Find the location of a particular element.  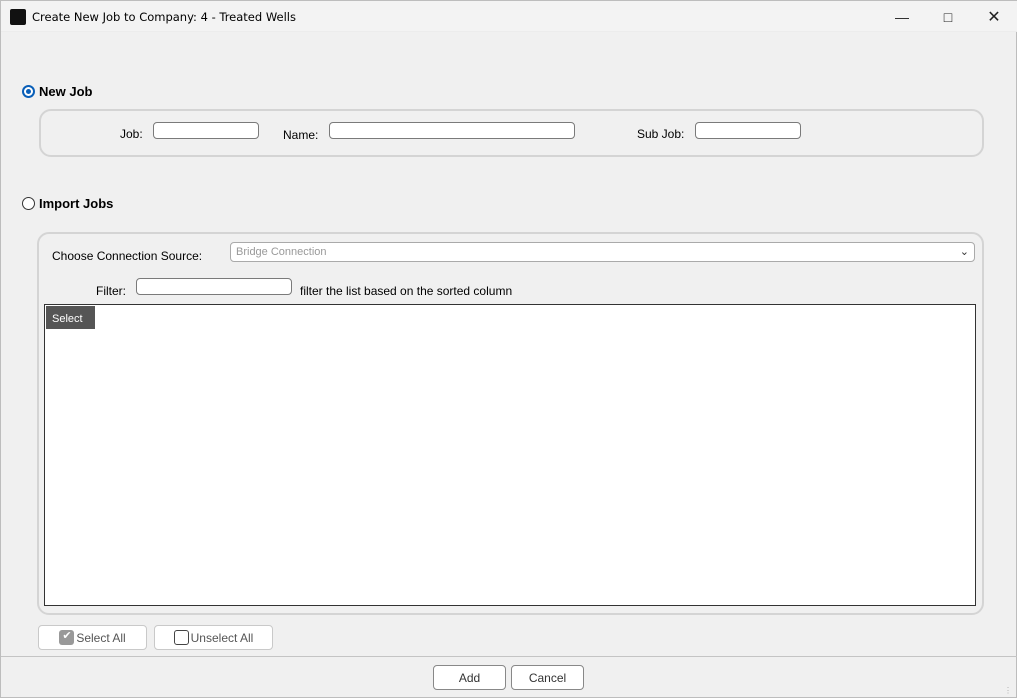

unselect-all-label: Unselect All is located at coordinates (222, 637).